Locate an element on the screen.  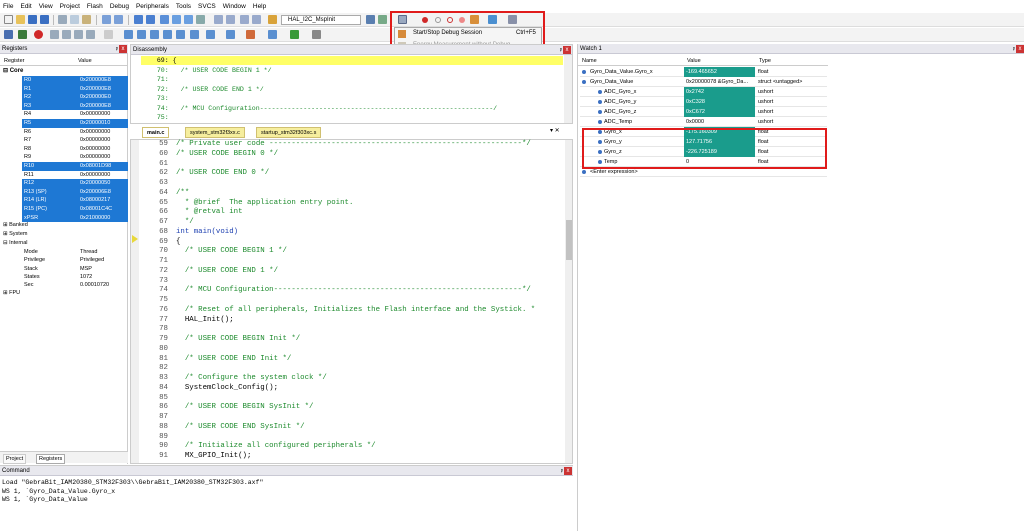
register-row: R0 0x200000E8 is located at coordinates (64, 80).